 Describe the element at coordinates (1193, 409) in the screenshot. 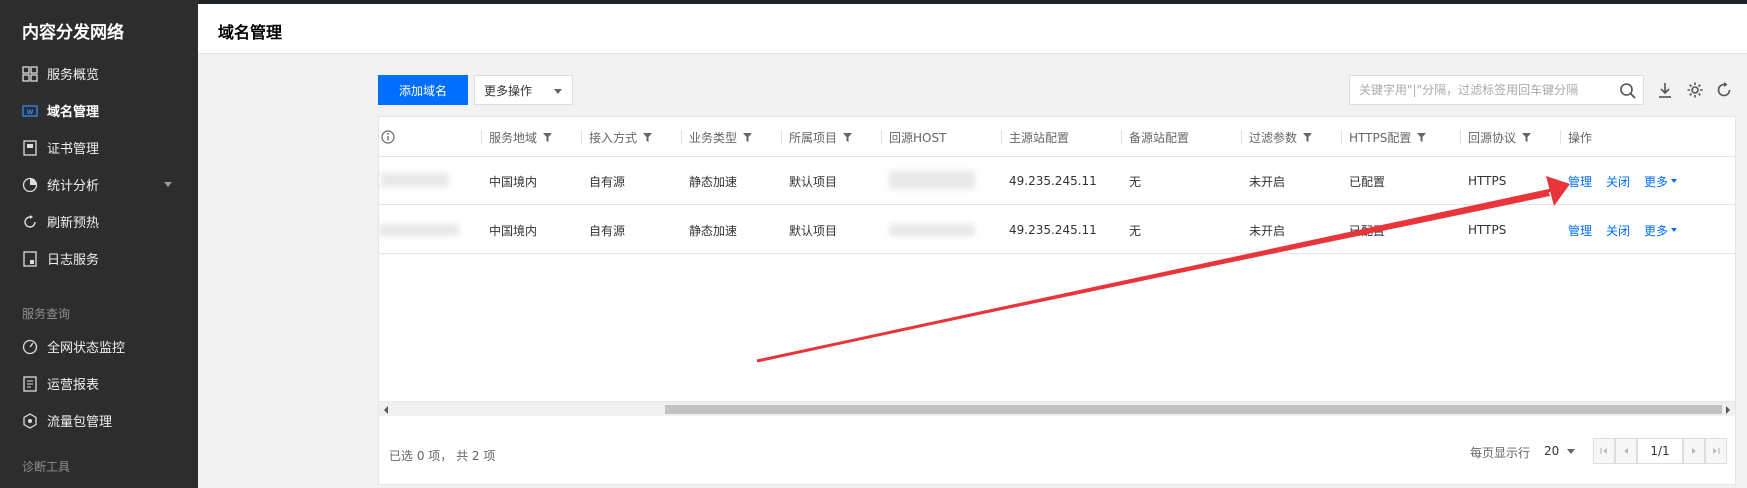

I see `scrollbar-thumb` at that location.